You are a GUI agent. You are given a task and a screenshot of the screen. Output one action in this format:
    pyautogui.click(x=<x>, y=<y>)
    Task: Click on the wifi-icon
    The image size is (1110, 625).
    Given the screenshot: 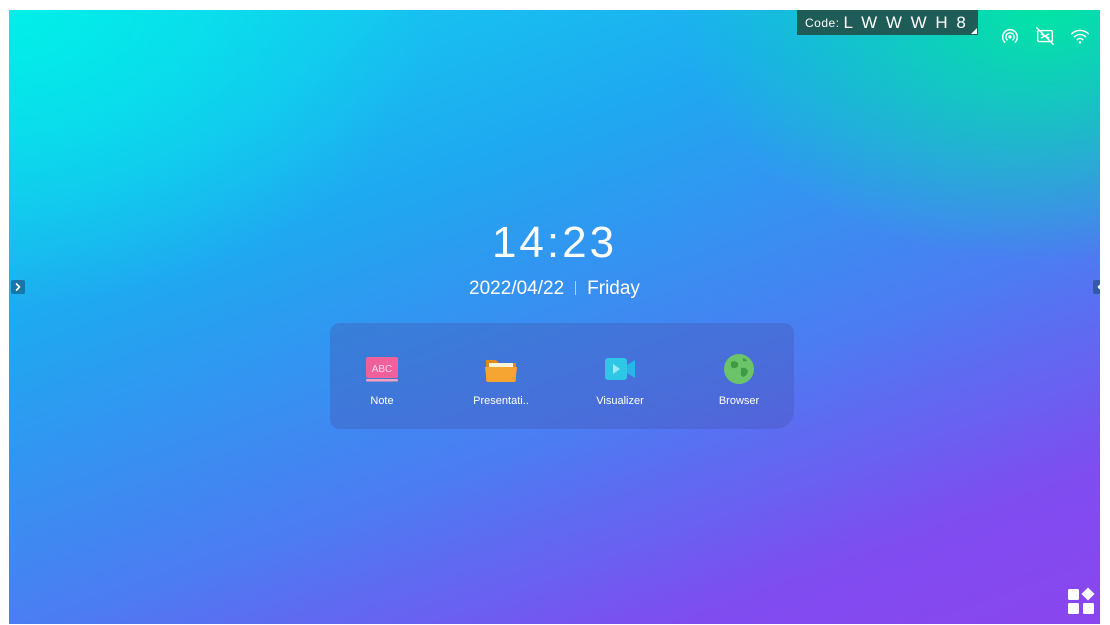 What is the action you would take?
    pyautogui.click(x=1080, y=36)
    